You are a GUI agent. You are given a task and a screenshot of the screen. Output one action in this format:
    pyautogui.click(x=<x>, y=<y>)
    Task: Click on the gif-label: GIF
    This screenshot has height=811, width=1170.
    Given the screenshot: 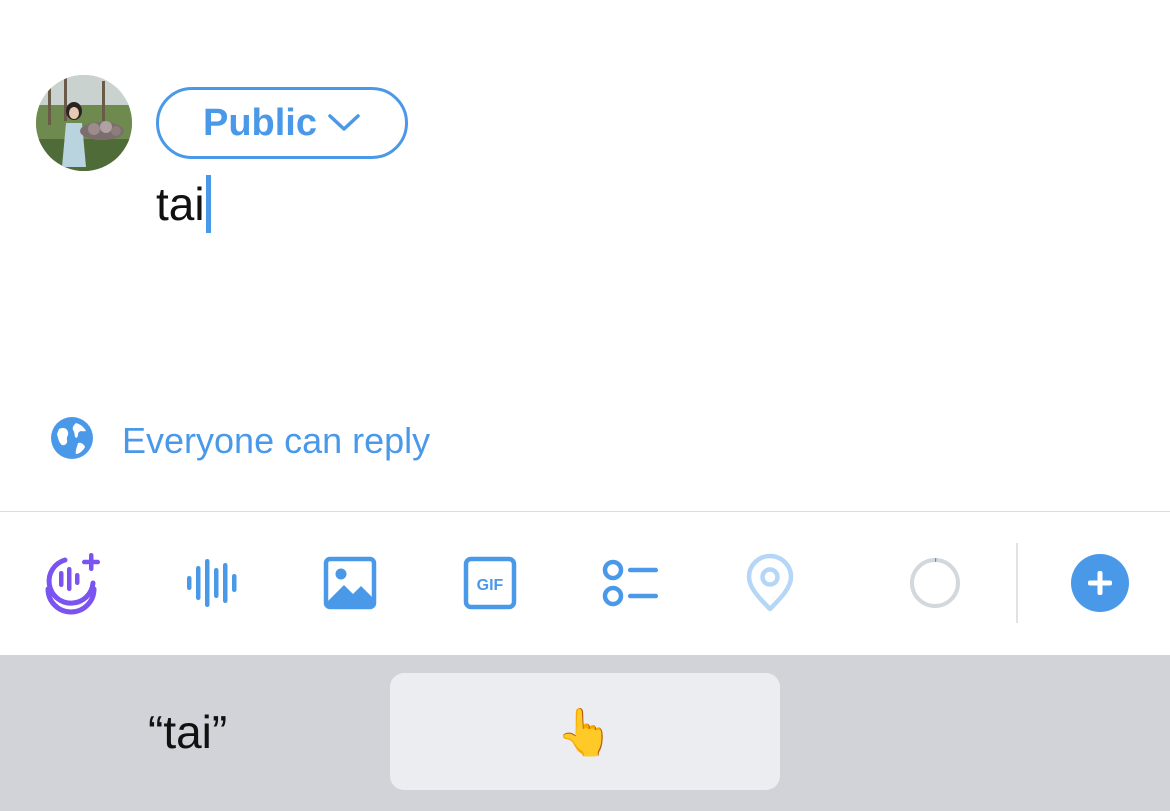 What is the action you would take?
    pyautogui.click(x=490, y=585)
    